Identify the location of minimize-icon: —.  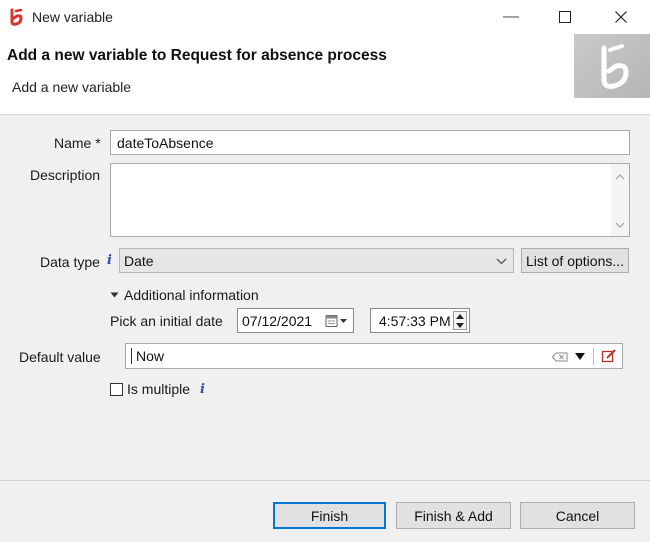
(511, 16).